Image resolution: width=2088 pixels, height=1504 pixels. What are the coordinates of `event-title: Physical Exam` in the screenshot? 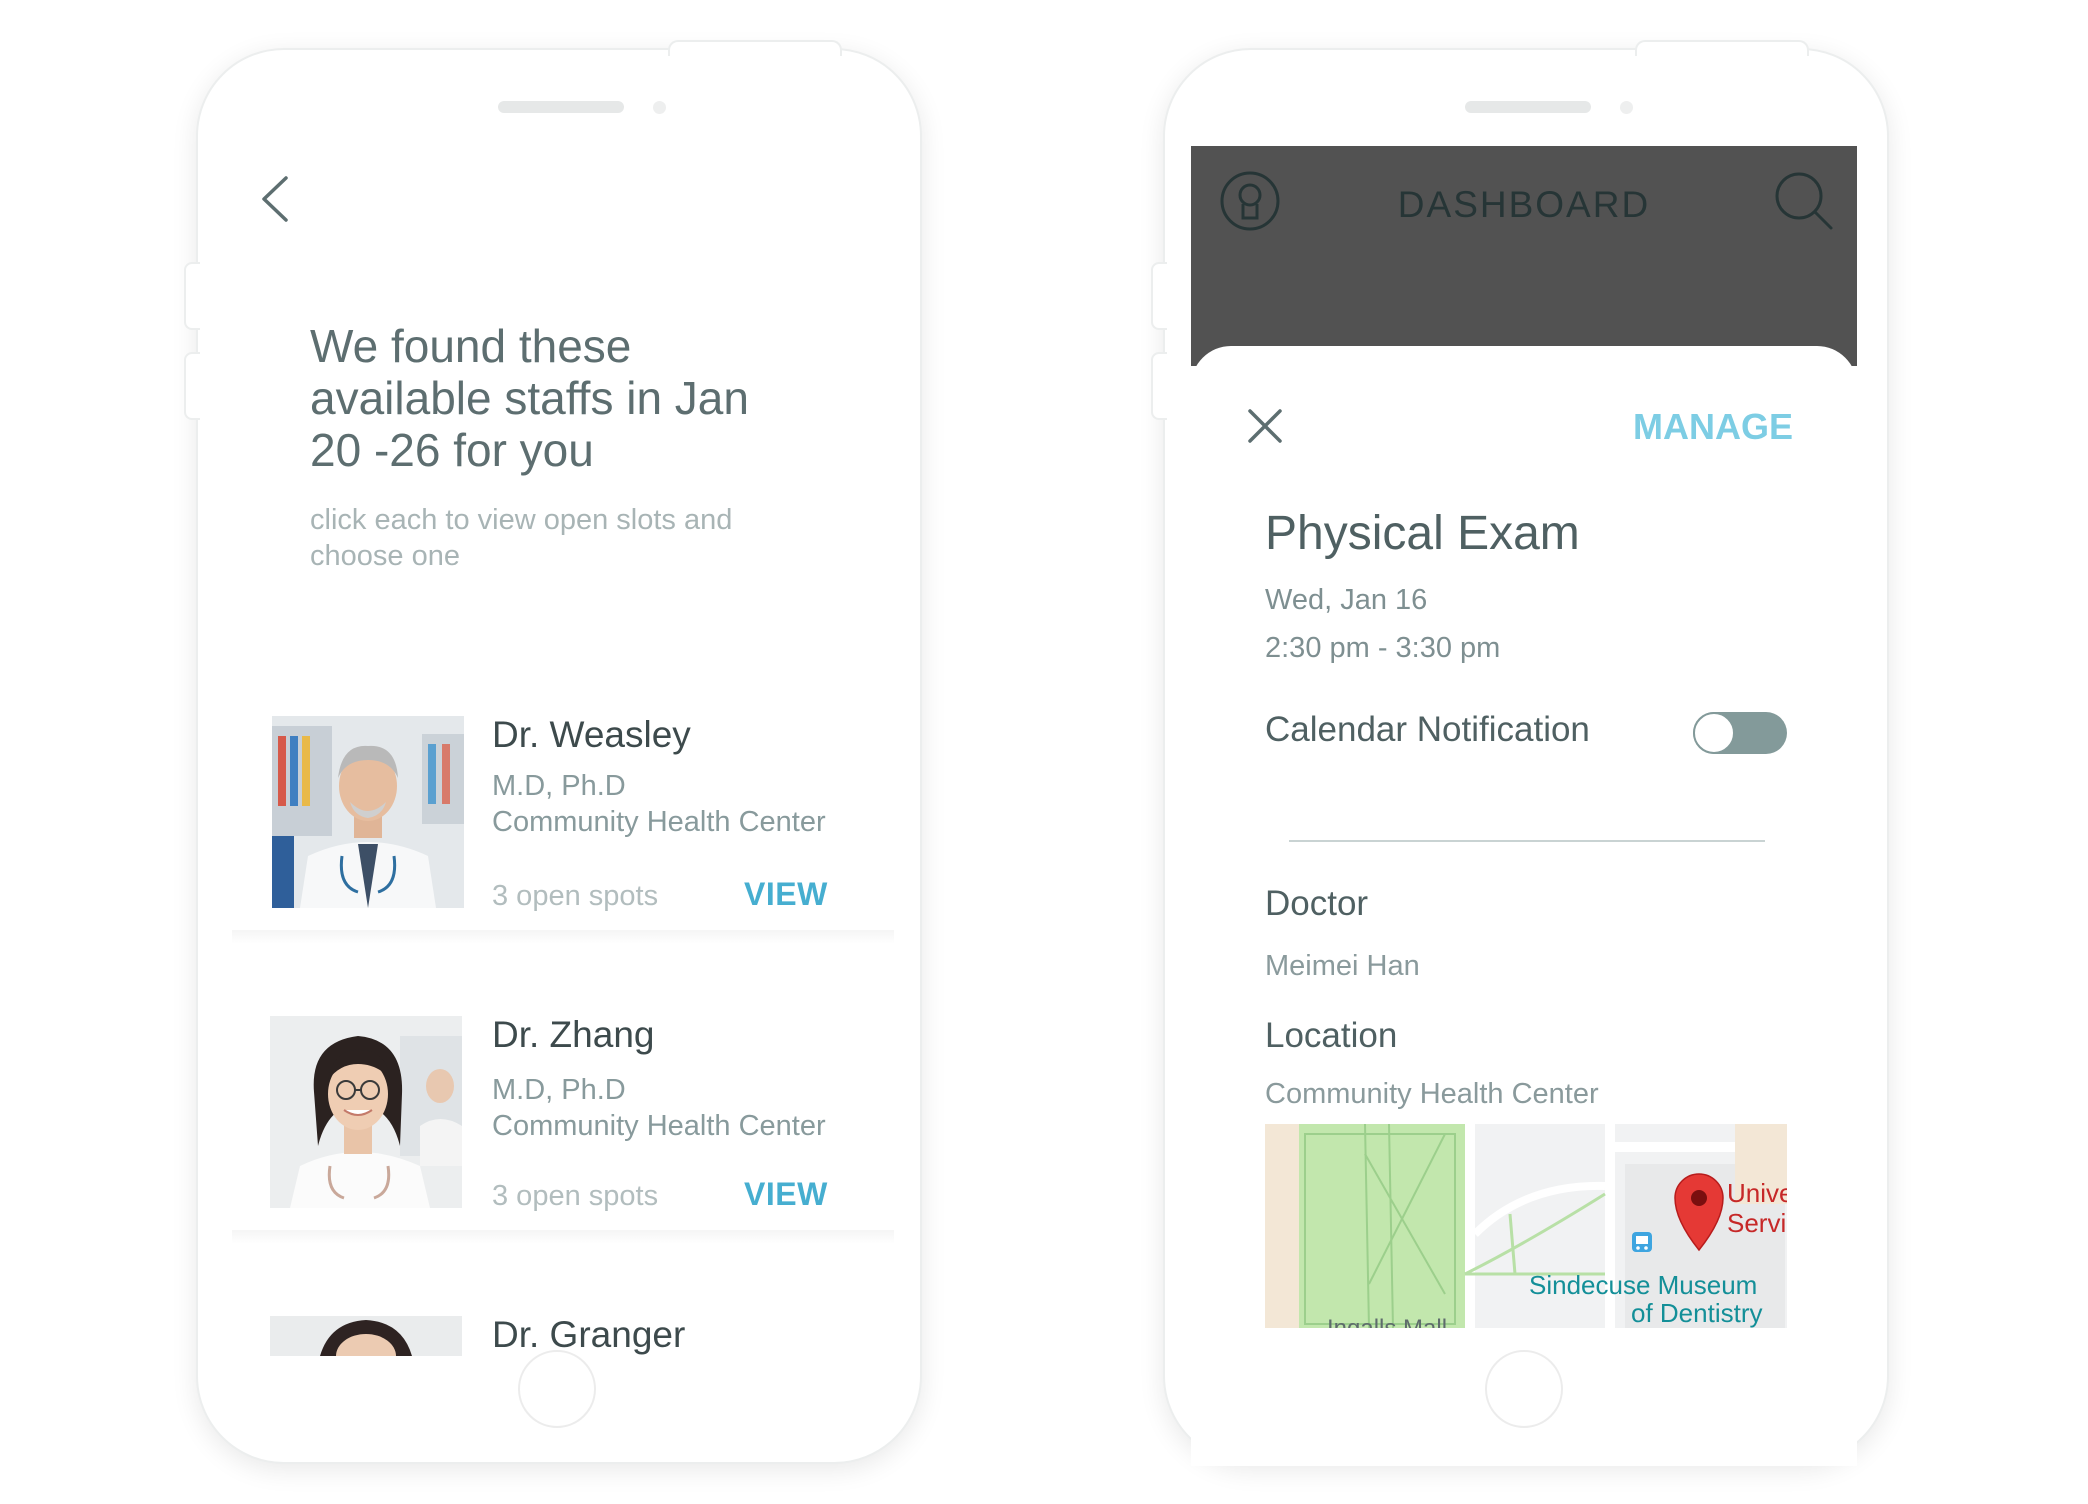 It's located at (1422, 533).